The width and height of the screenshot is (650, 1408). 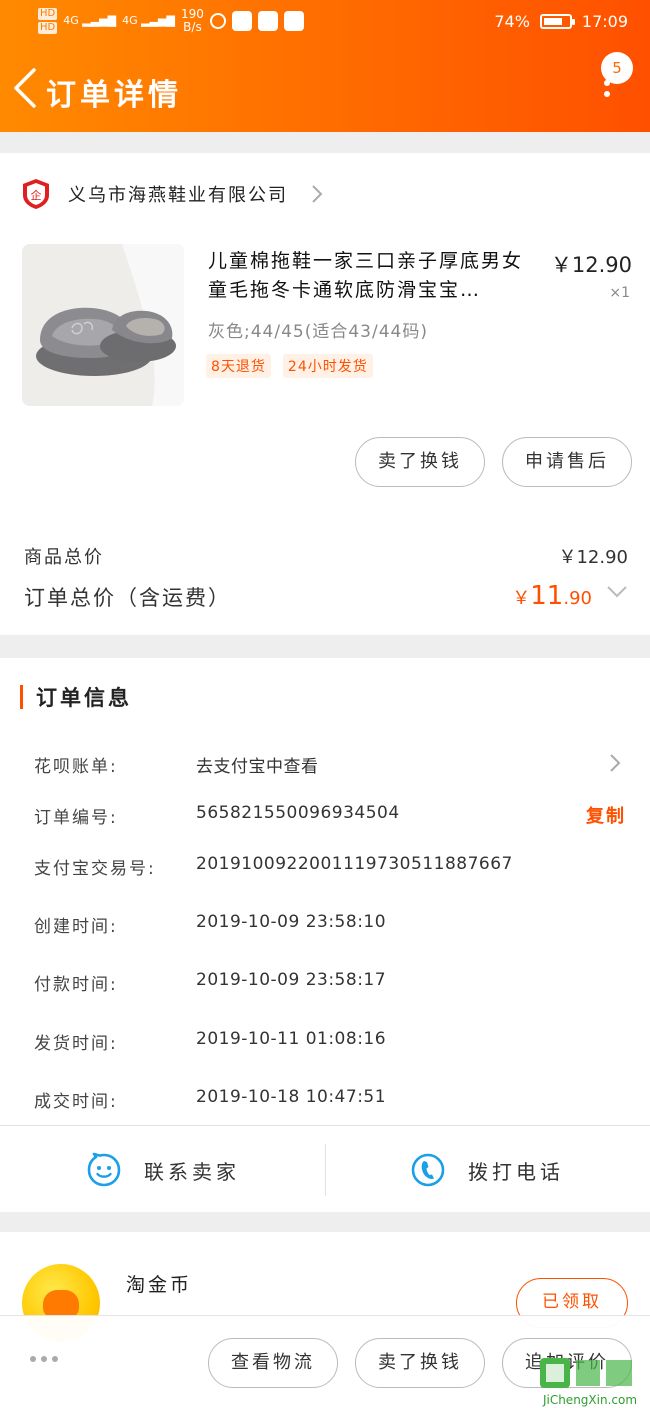 I want to click on coin-title: 淘金币, so click(x=159, y=1285).